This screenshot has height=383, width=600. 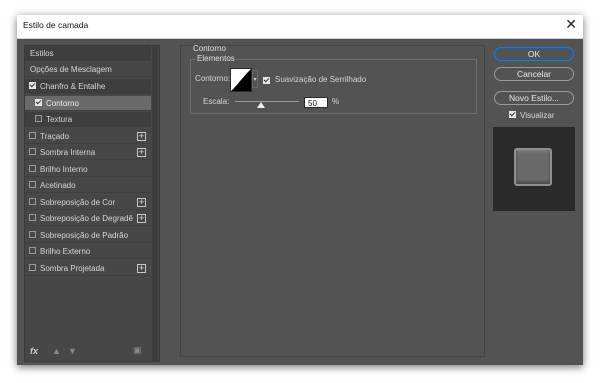 What do you see at coordinates (32, 250) in the screenshot?
I see `checkbox-outer-glow` at bounding box center [32, 250].